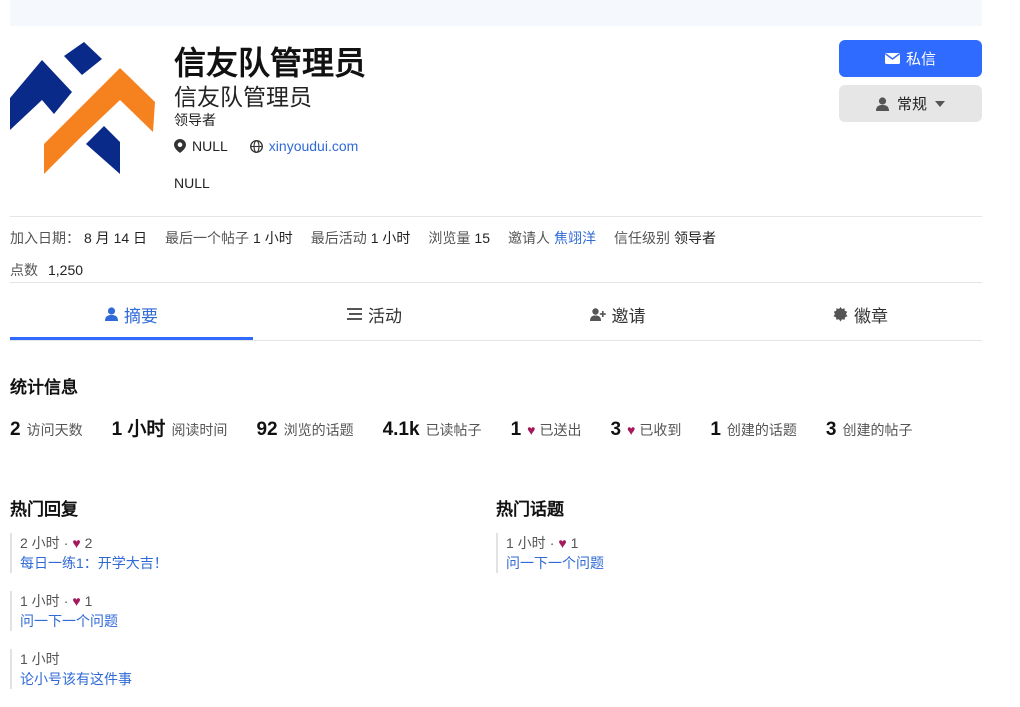 This screenshot has width=1020, height=707. I want to click on list-item: 1 小时 论小号该有这件事, so click(240, 669).